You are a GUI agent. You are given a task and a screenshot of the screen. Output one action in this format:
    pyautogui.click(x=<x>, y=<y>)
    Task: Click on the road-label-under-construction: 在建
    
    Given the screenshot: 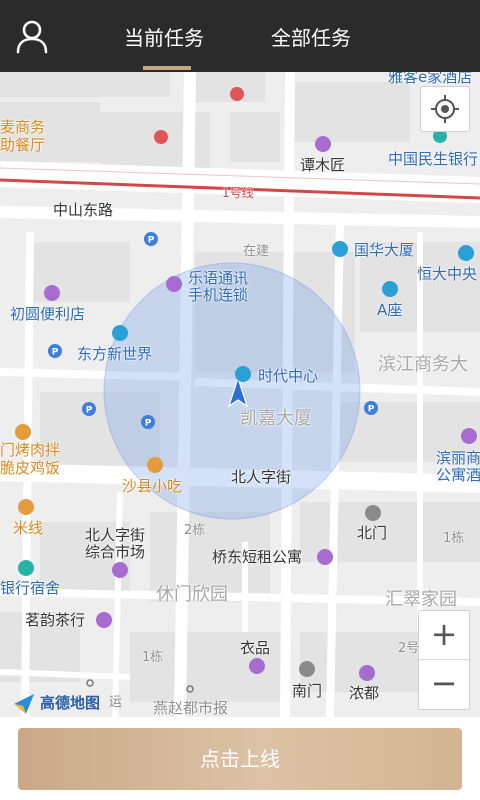 What is the action you would take?
    pyautogui.click(x=256, y=251)
    